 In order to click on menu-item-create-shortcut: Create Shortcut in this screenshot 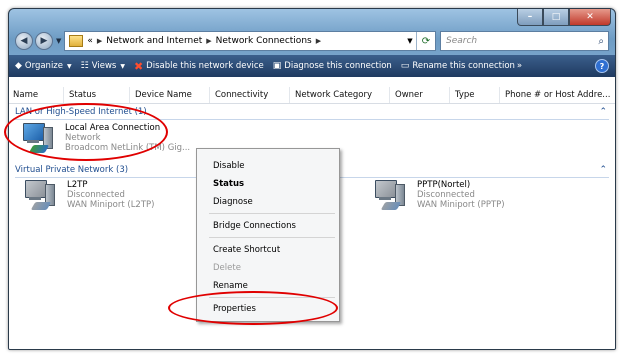, I will do `click(246, 250)`.